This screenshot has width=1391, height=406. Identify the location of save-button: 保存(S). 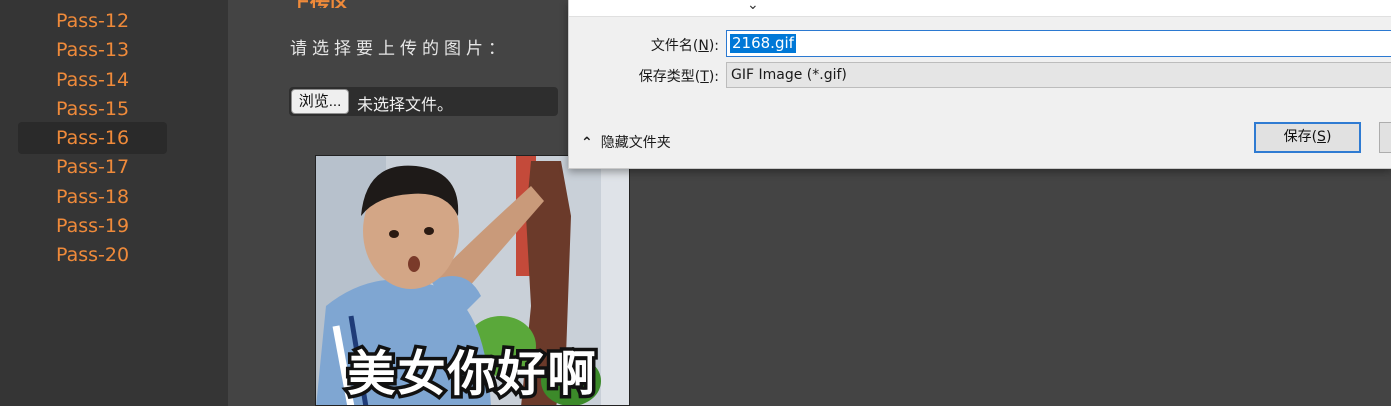
(1307, 137).